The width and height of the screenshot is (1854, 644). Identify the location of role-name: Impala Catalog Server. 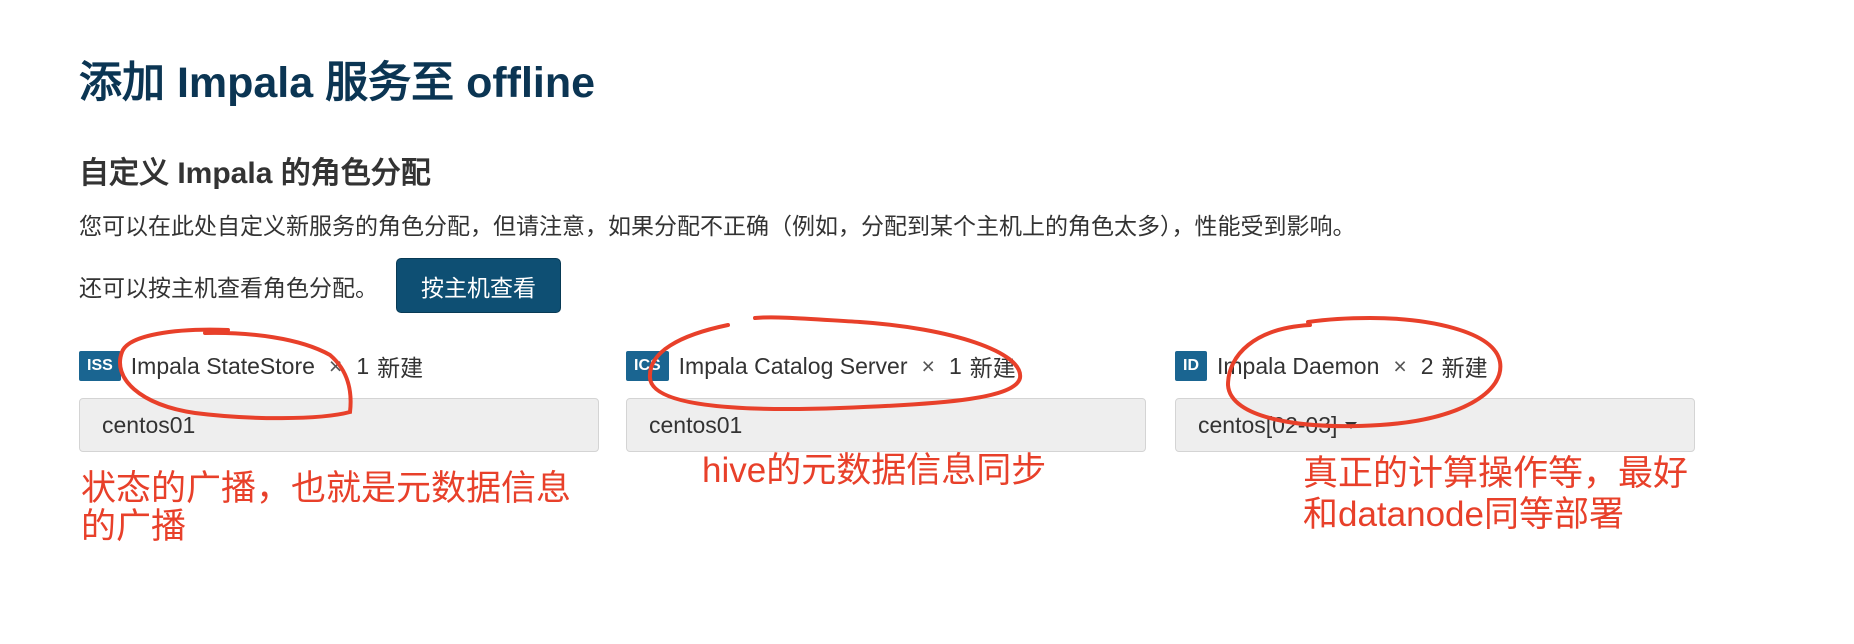
(793, 365).